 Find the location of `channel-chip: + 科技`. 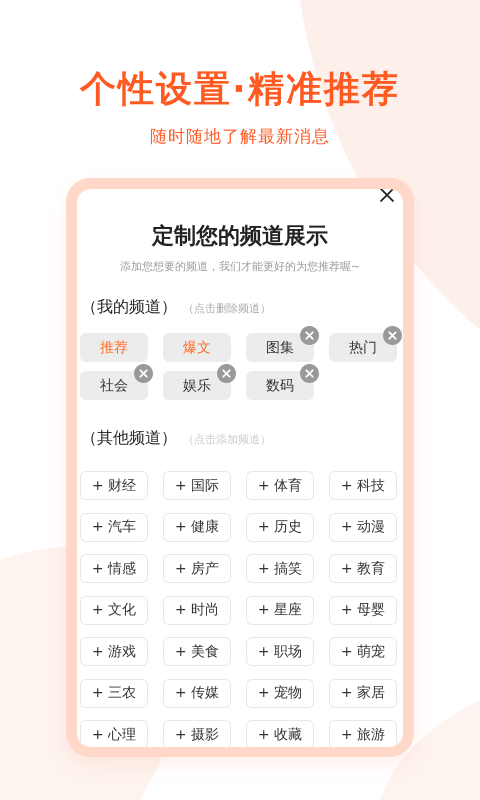

channel-chip: + 科技 is located at coordinates (363, 485).